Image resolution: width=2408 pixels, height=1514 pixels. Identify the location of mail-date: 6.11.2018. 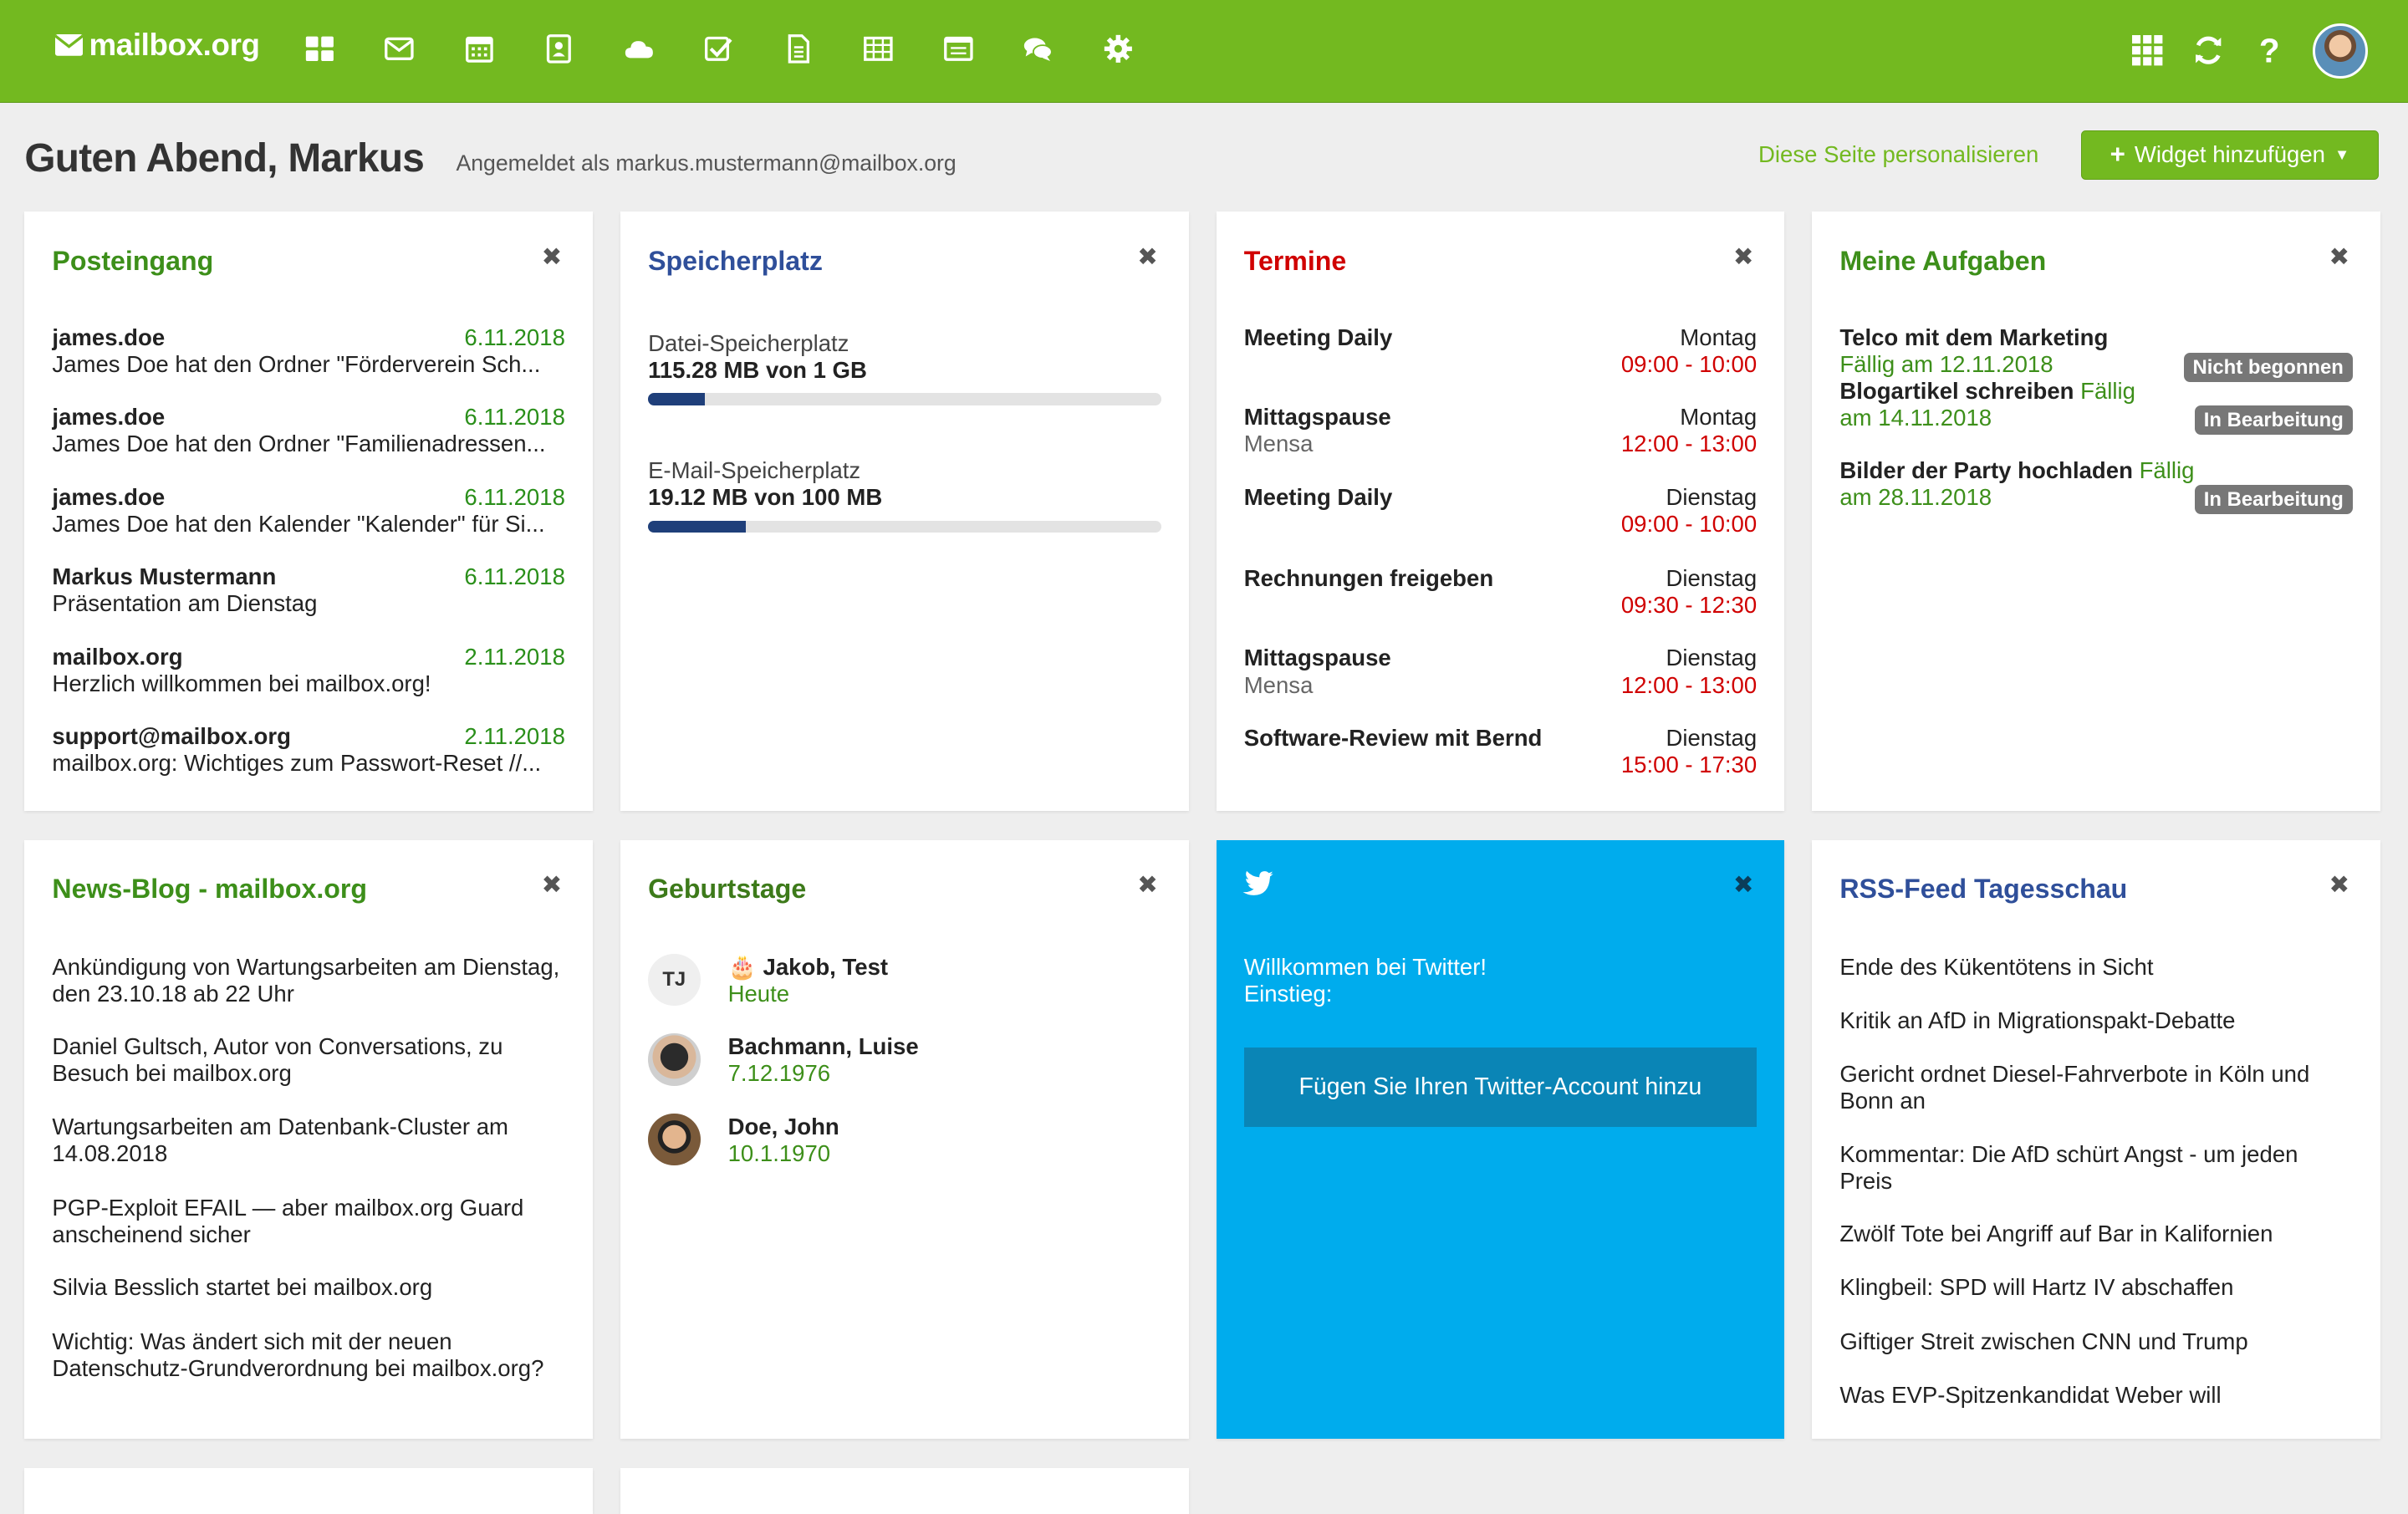
(514, 496).